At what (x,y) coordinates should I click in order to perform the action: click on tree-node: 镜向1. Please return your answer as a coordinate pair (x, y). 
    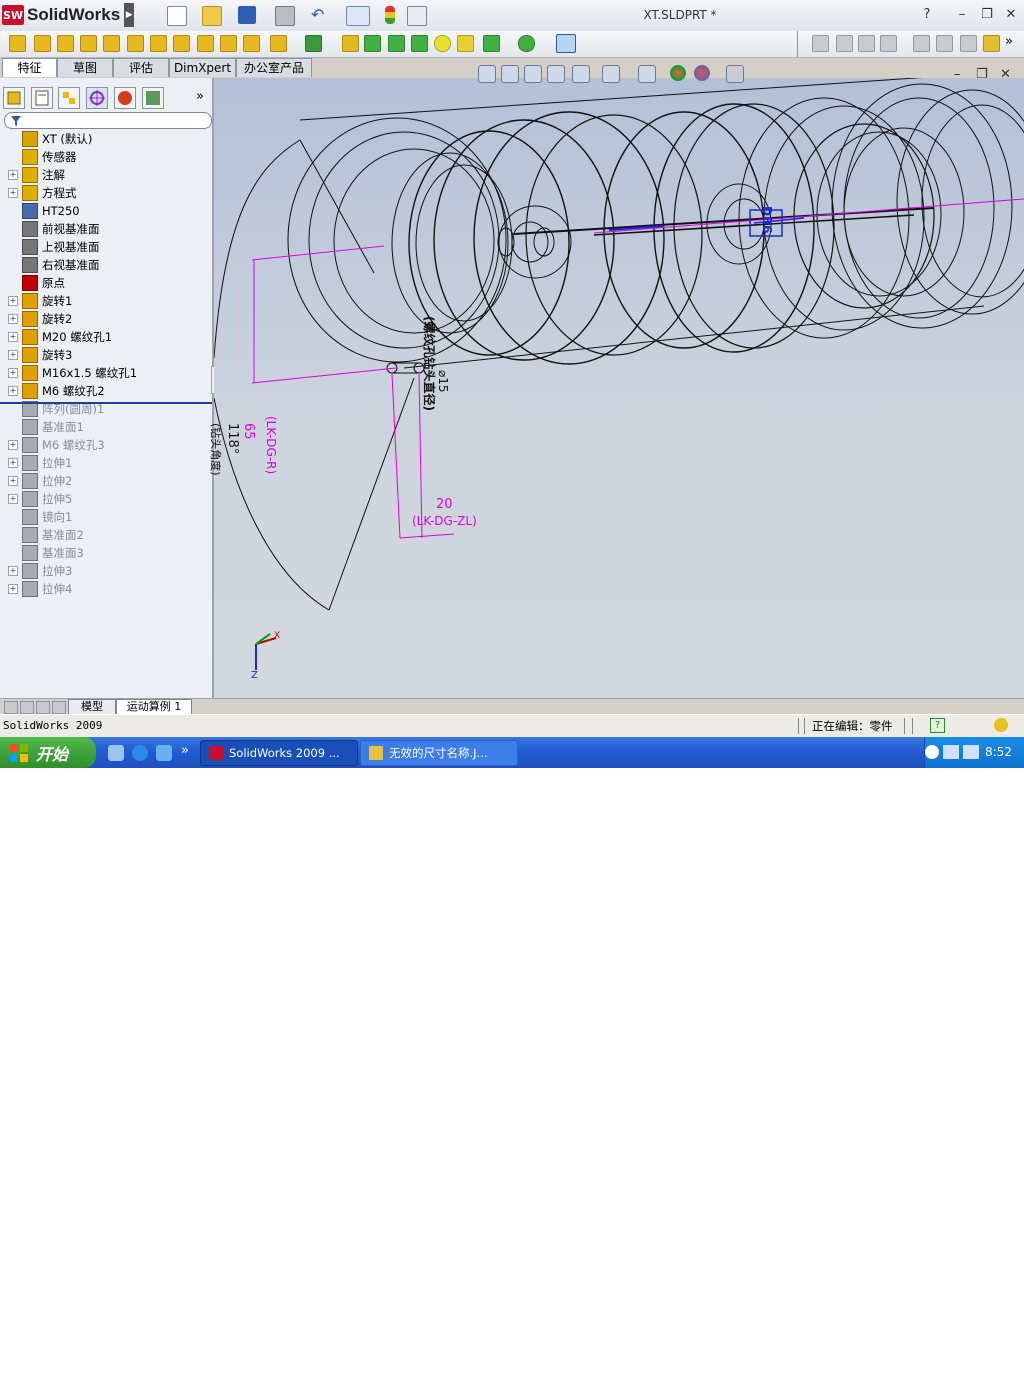
    Looking at the image, I should click on (106, 517).